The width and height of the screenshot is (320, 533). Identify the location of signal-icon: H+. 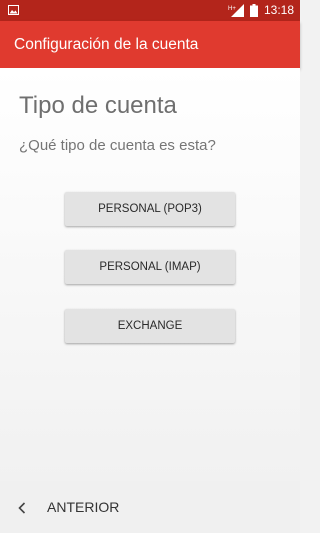
(236, 10).